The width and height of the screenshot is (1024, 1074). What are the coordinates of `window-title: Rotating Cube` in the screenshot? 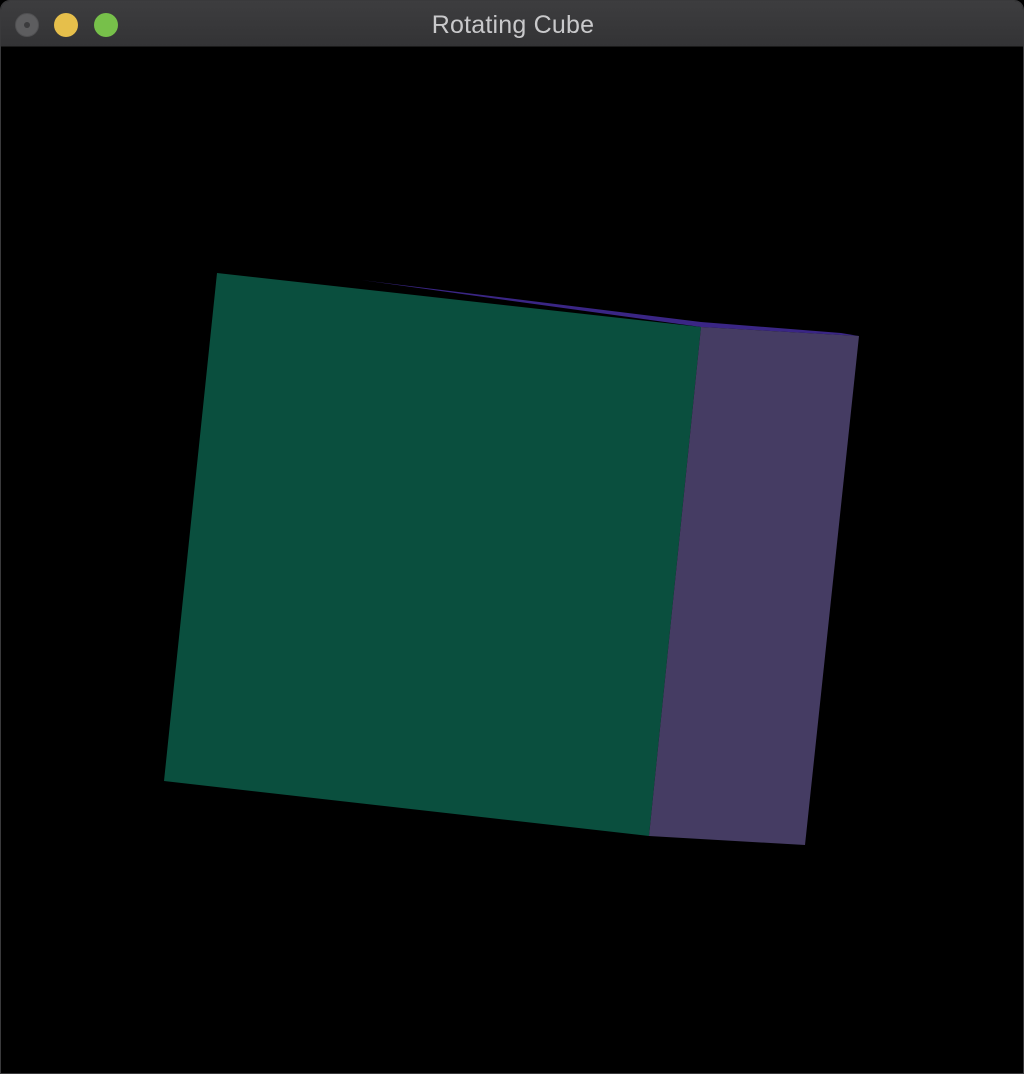 It's located at (513, 25).